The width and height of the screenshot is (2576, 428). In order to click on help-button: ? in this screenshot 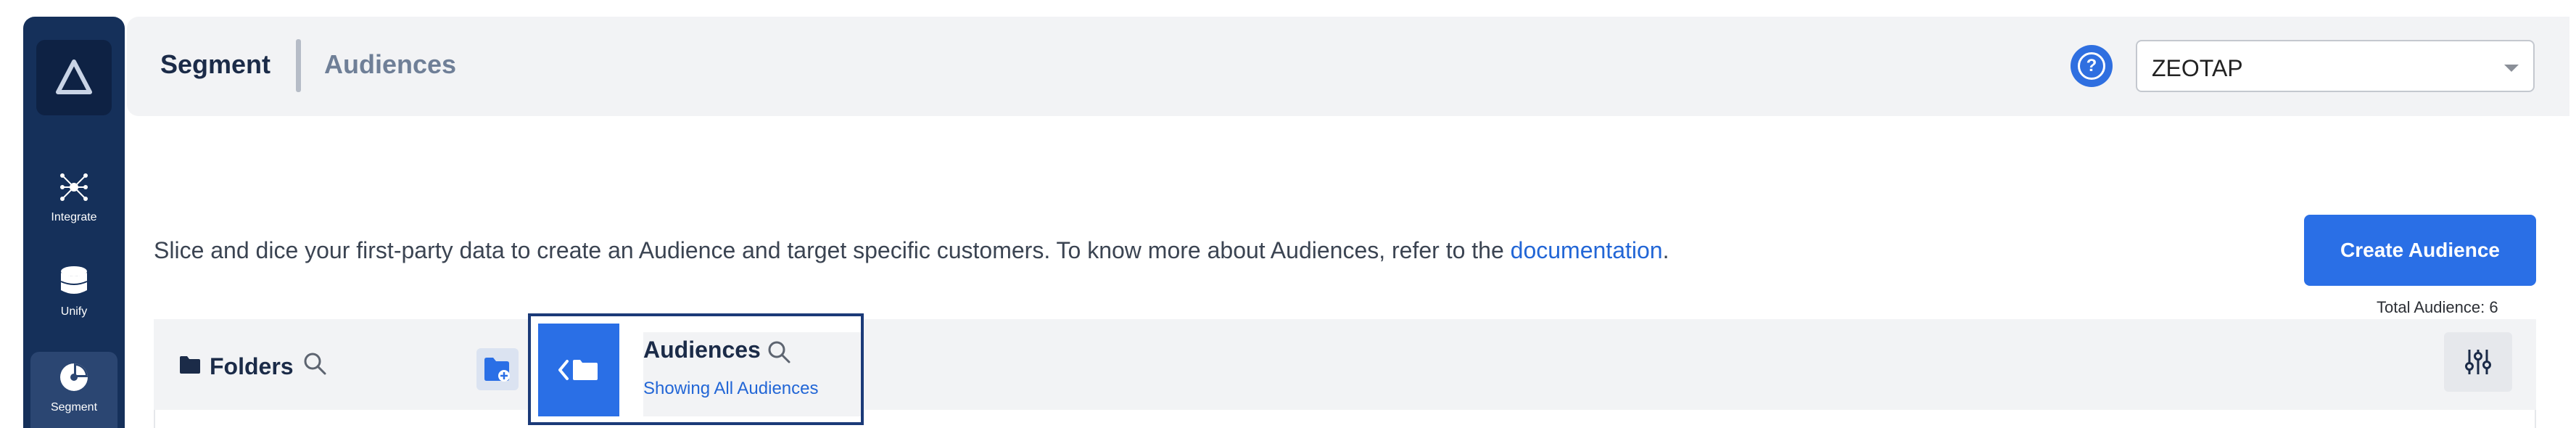, I will do `click(2092, 66)`.